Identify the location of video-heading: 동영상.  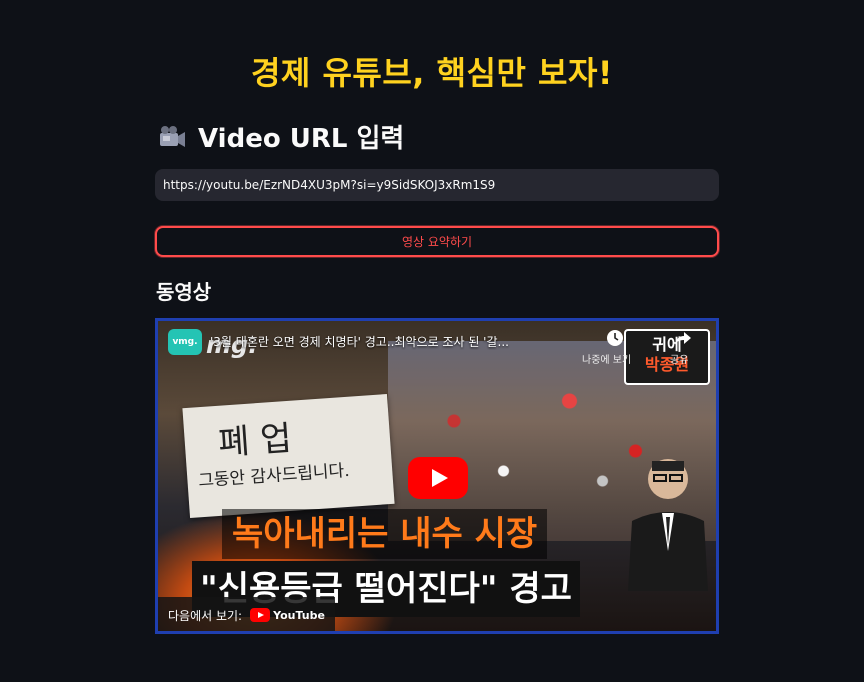
(184, 292).